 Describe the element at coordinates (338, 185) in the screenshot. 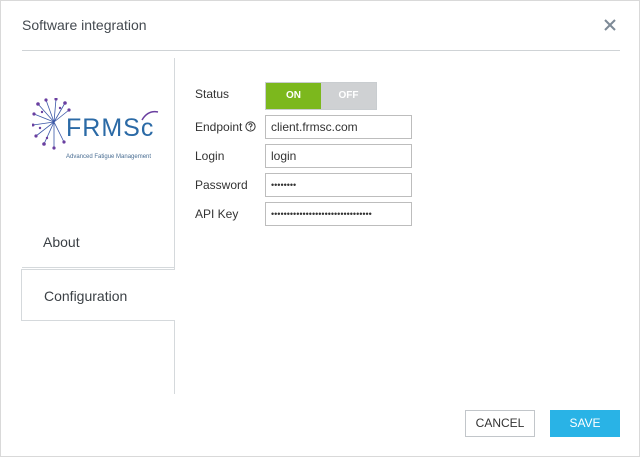

I see `password-input: ••••••••` at that location.